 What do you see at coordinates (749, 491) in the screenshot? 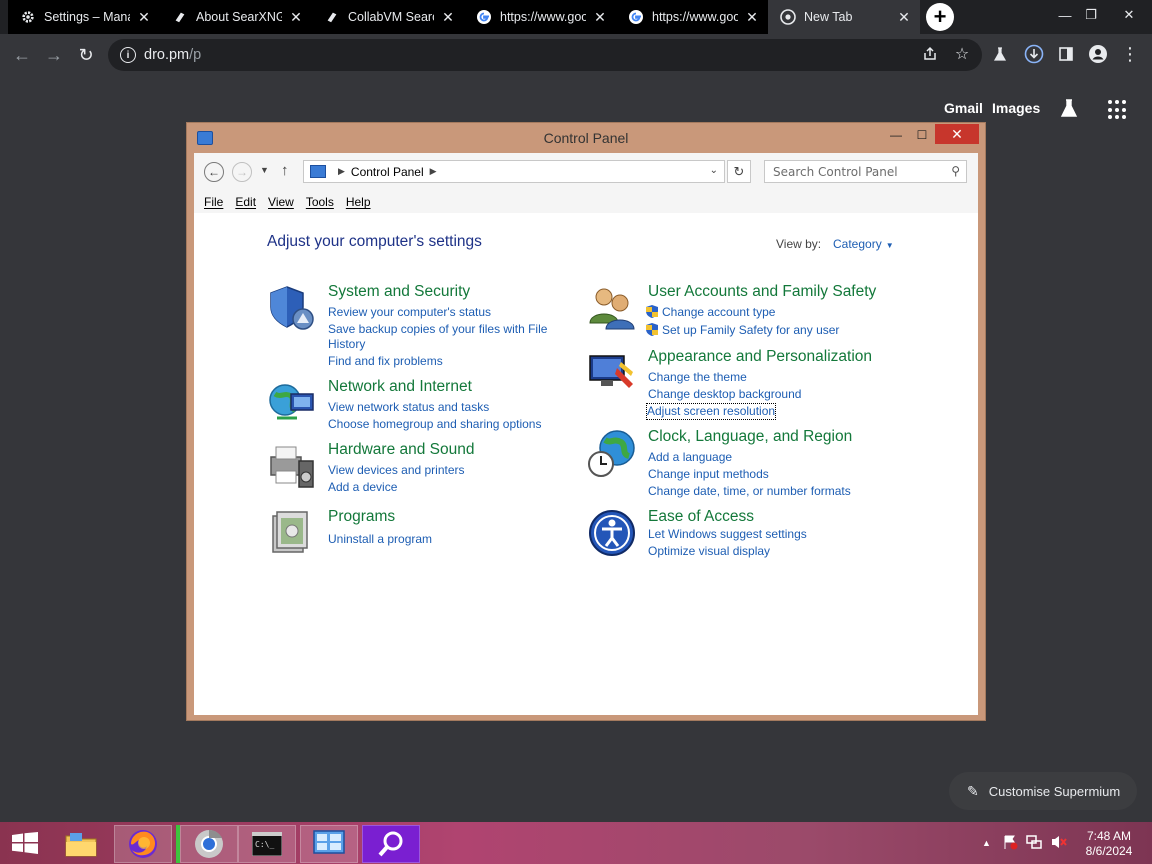
I see `link-date-time-formats: Change date, time, or number formats` at bounding box center [749, 491].